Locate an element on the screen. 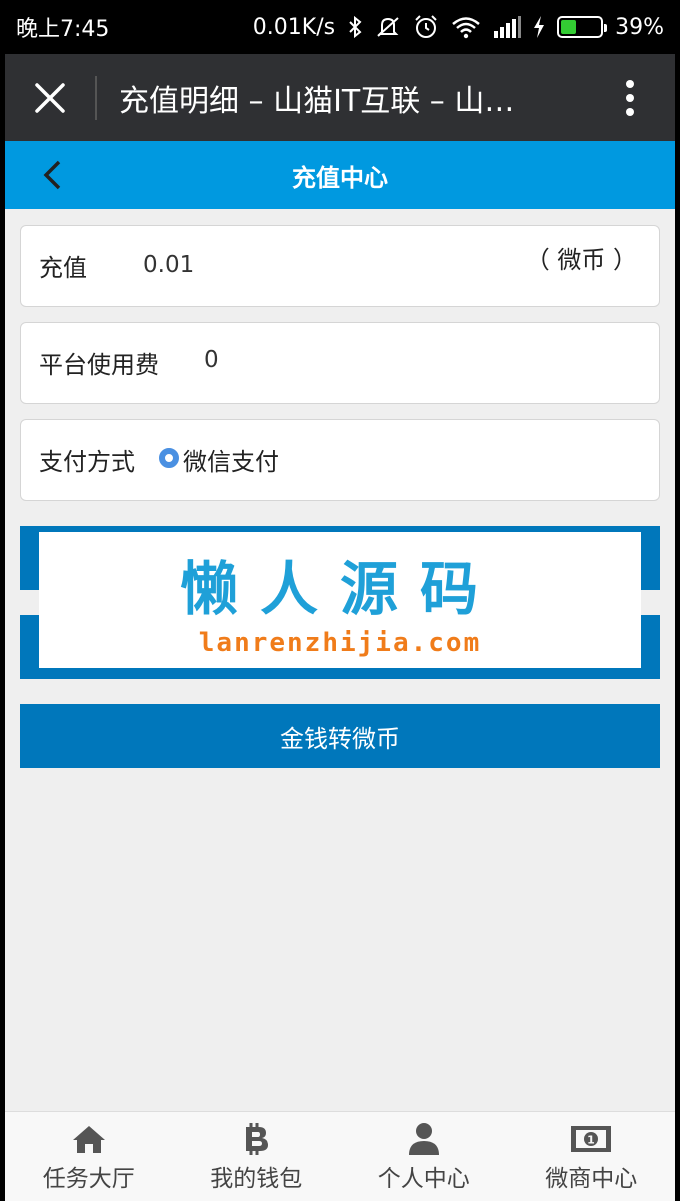 The height and width of the screenshot is (1201, 680). nav-label-wallet: 我的钱包 is located at coordinates (256, 1178).